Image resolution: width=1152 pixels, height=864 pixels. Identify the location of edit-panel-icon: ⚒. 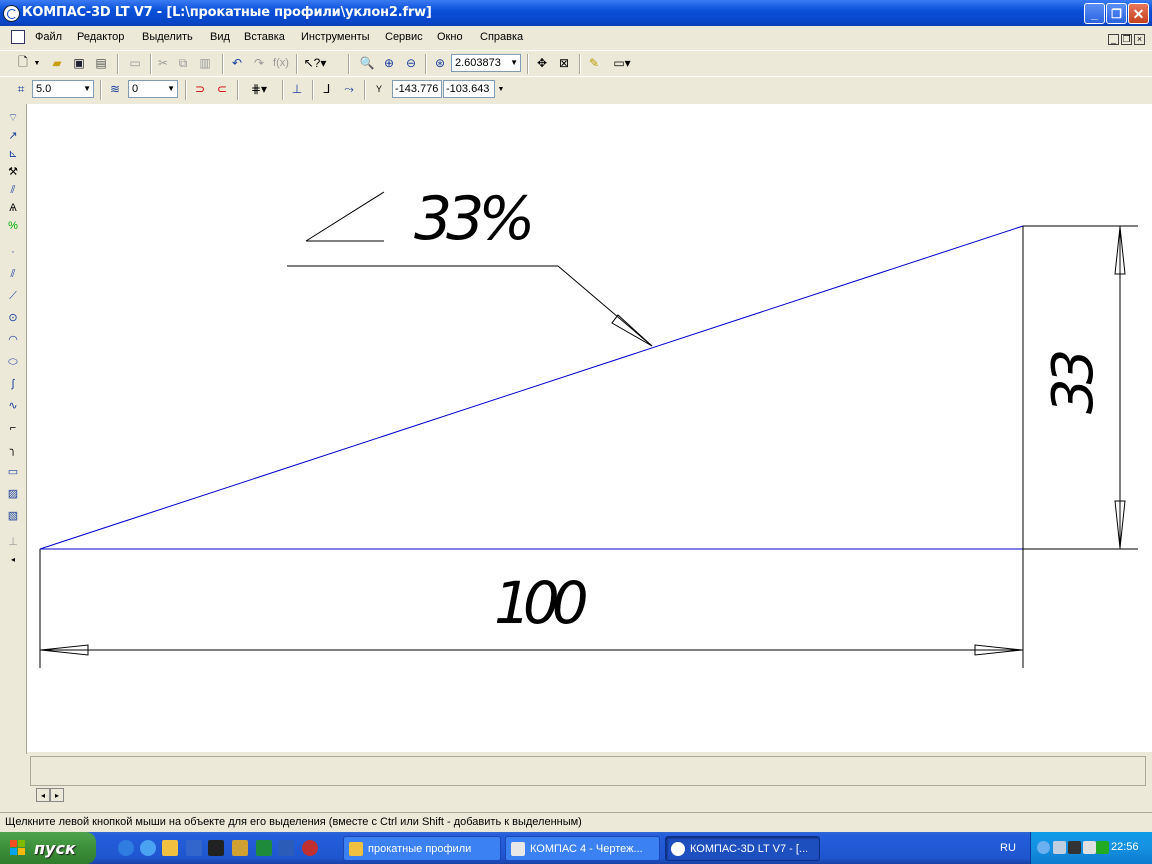
(13, 172).